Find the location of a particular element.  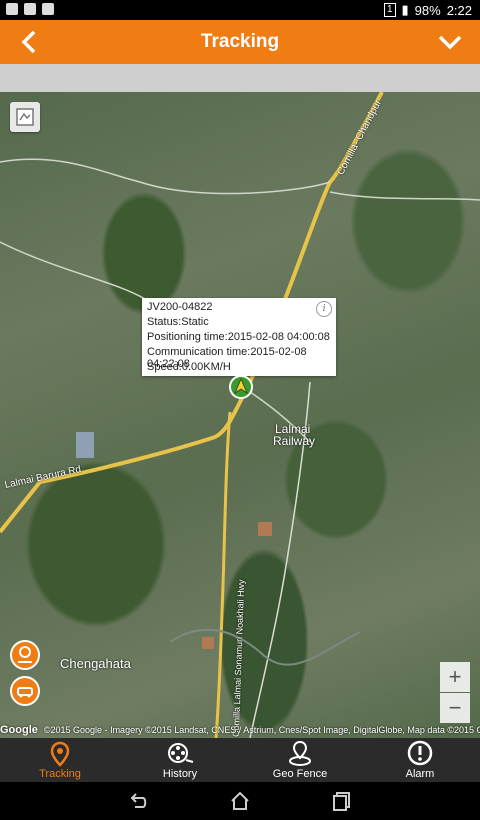

positioning-time: Positioning time:2015-02-08 04:00:08 is located at coordinates (238, 337).